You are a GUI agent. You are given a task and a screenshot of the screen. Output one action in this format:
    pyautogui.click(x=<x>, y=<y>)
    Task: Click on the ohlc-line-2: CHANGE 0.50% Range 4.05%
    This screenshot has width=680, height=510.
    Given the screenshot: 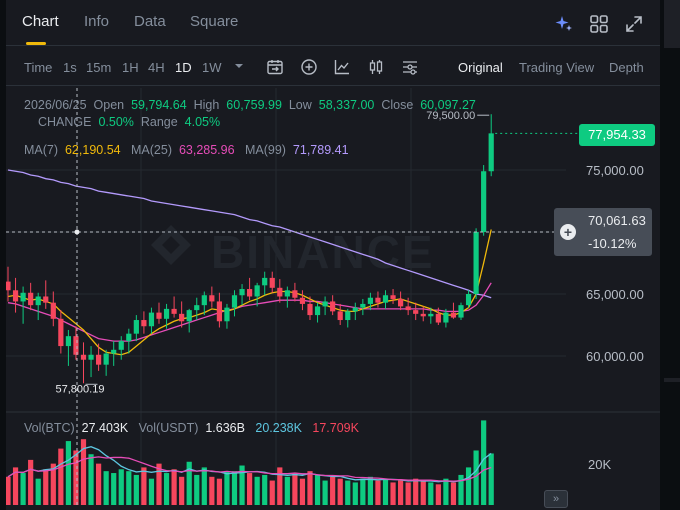 What is the action you would take?
    pyautogui.click(x=129, y=122)
    